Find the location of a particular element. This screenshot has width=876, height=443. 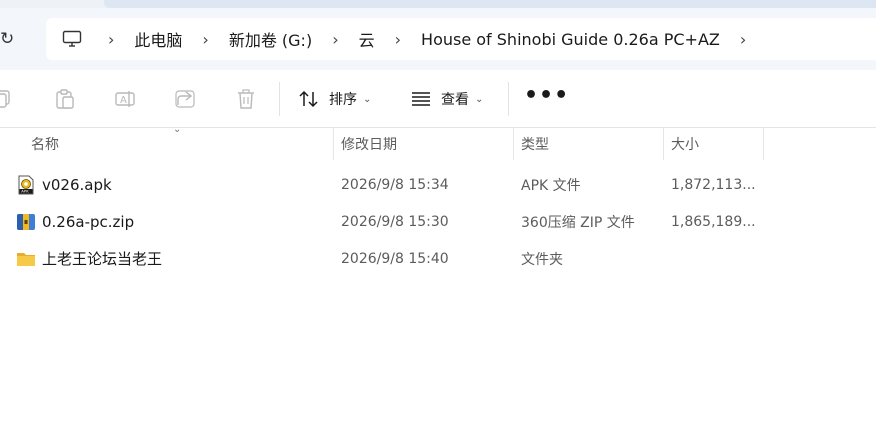

more-options-icon: ••• is located at coordinates (546, 96).